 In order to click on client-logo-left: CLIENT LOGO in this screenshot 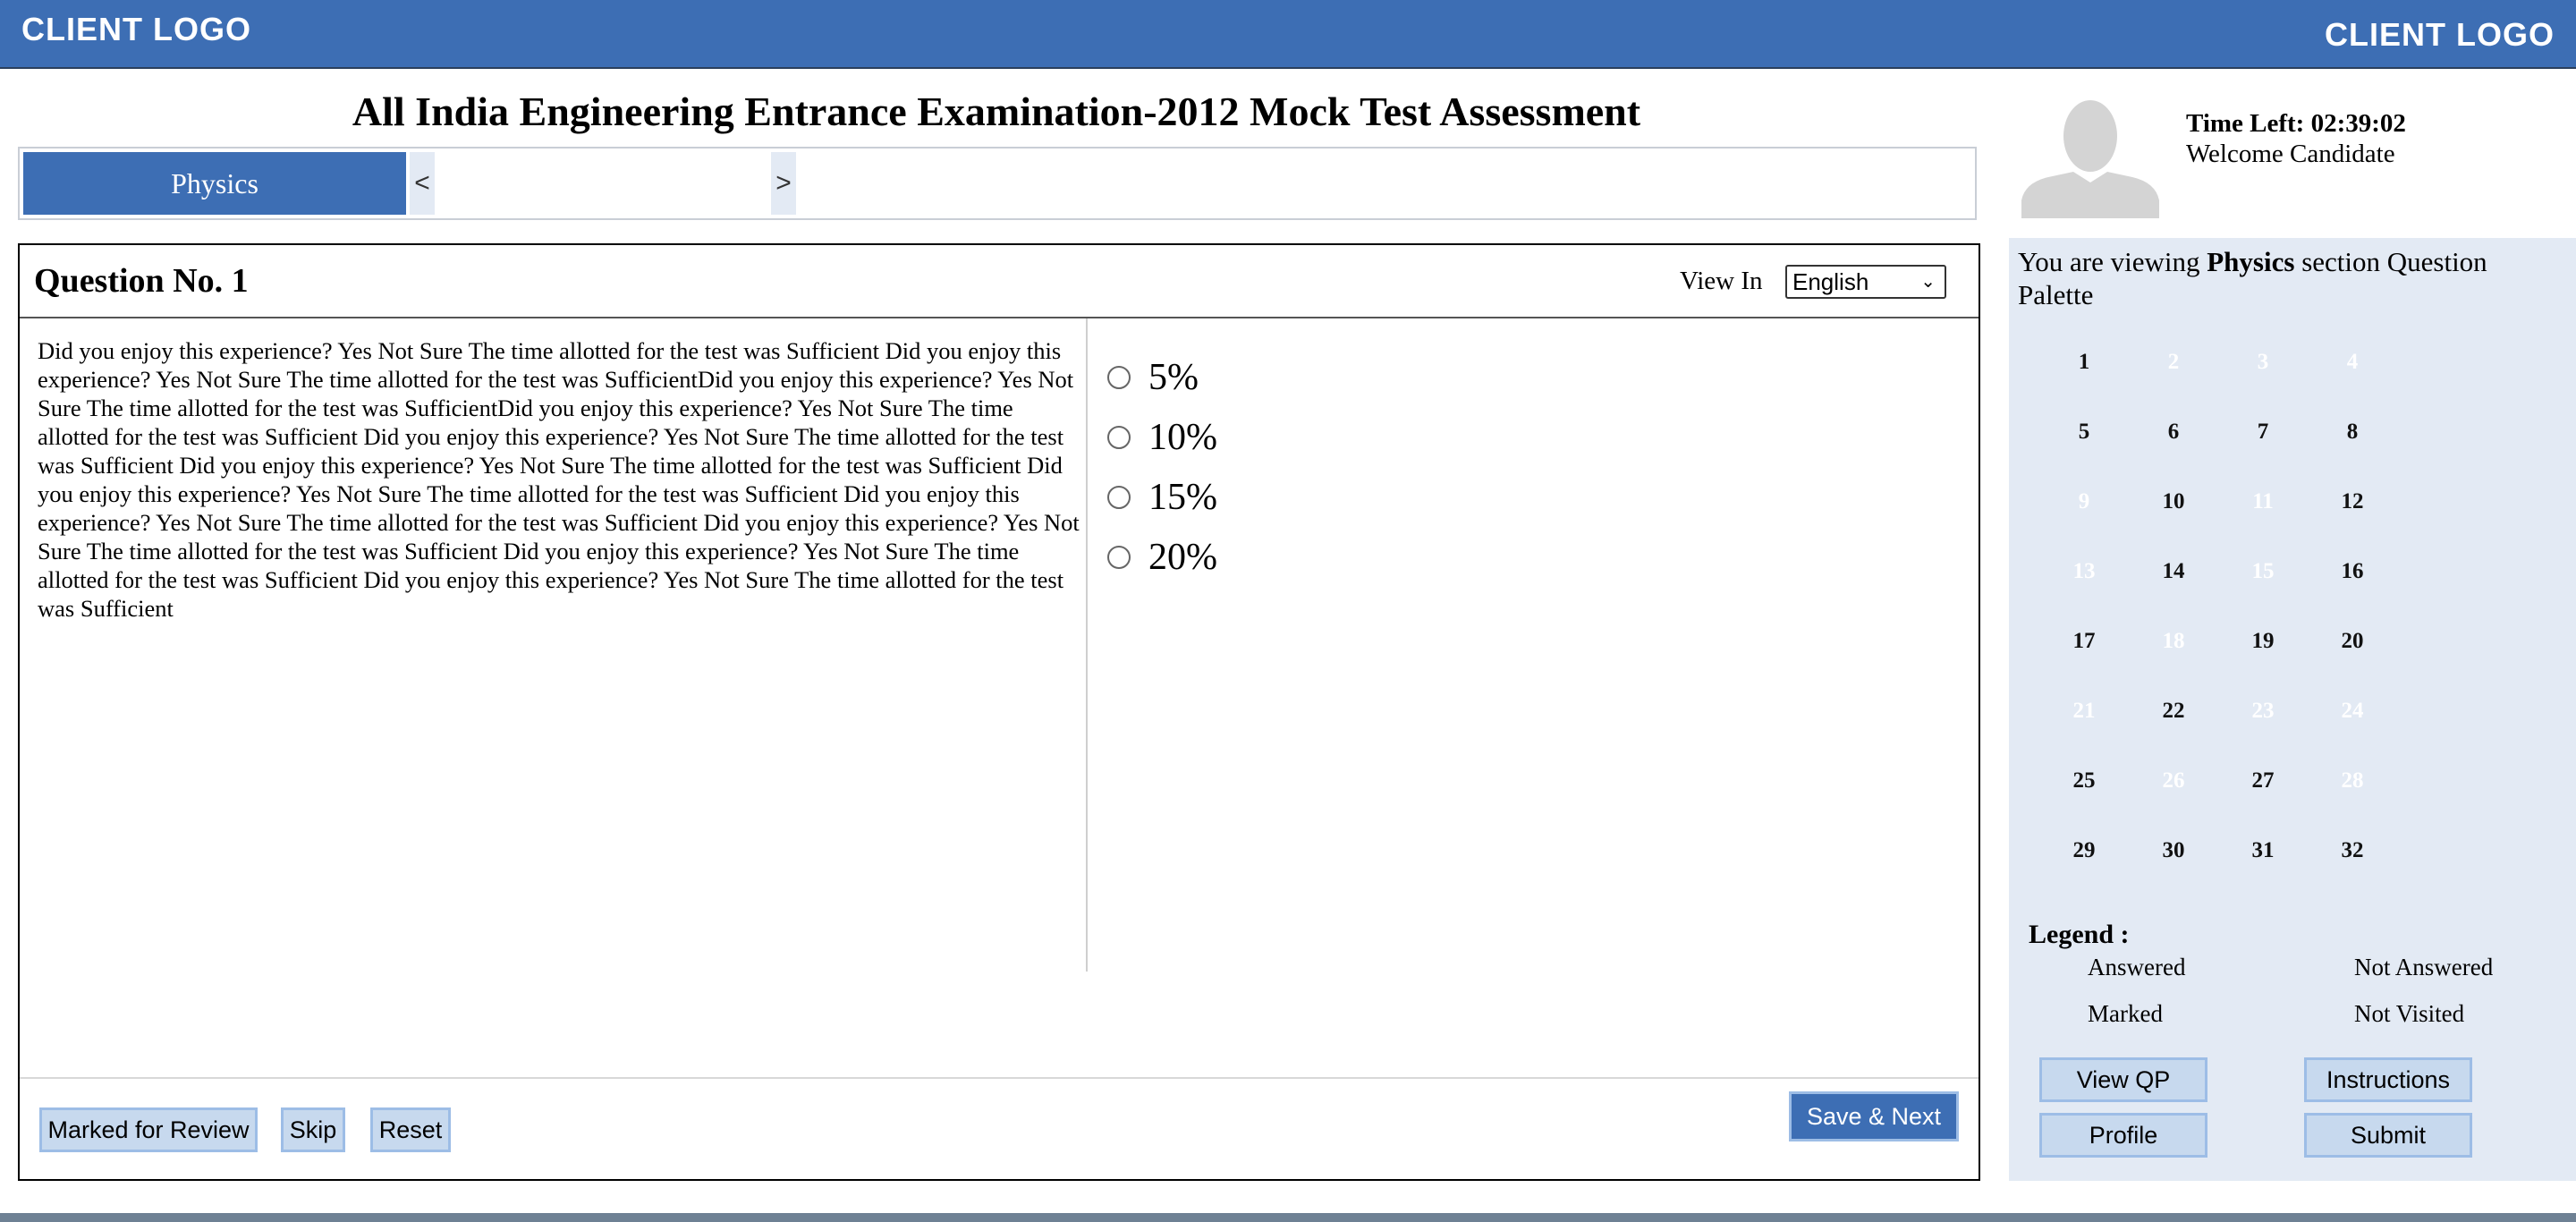, I will do `click(136, 29)`.